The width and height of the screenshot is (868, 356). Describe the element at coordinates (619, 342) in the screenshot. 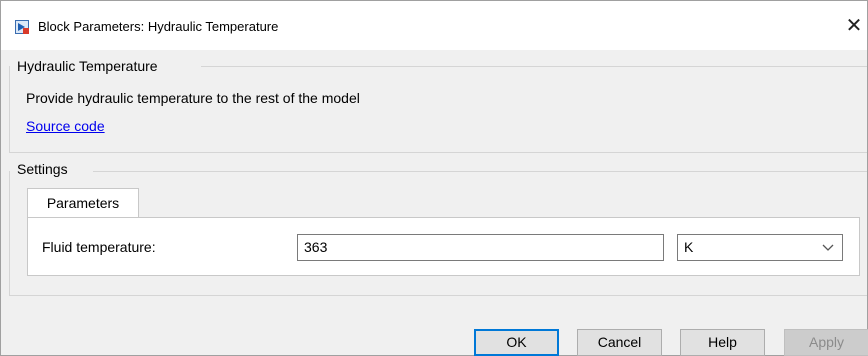

I see `cancel-button: Cancel` at that location.